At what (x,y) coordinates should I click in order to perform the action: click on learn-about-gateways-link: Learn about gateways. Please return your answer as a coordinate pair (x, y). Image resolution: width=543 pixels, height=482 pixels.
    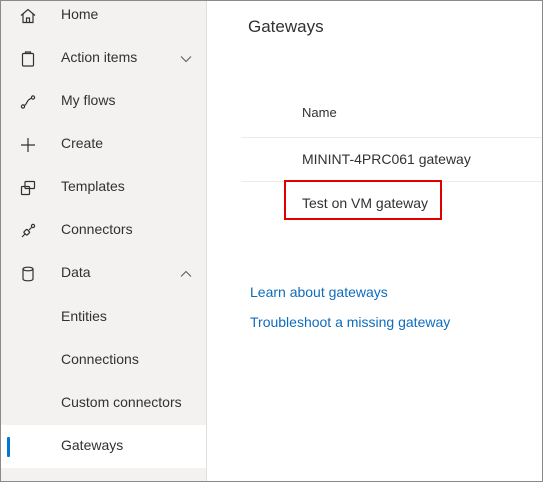
    Looking at the image, I should click on (319, 292).